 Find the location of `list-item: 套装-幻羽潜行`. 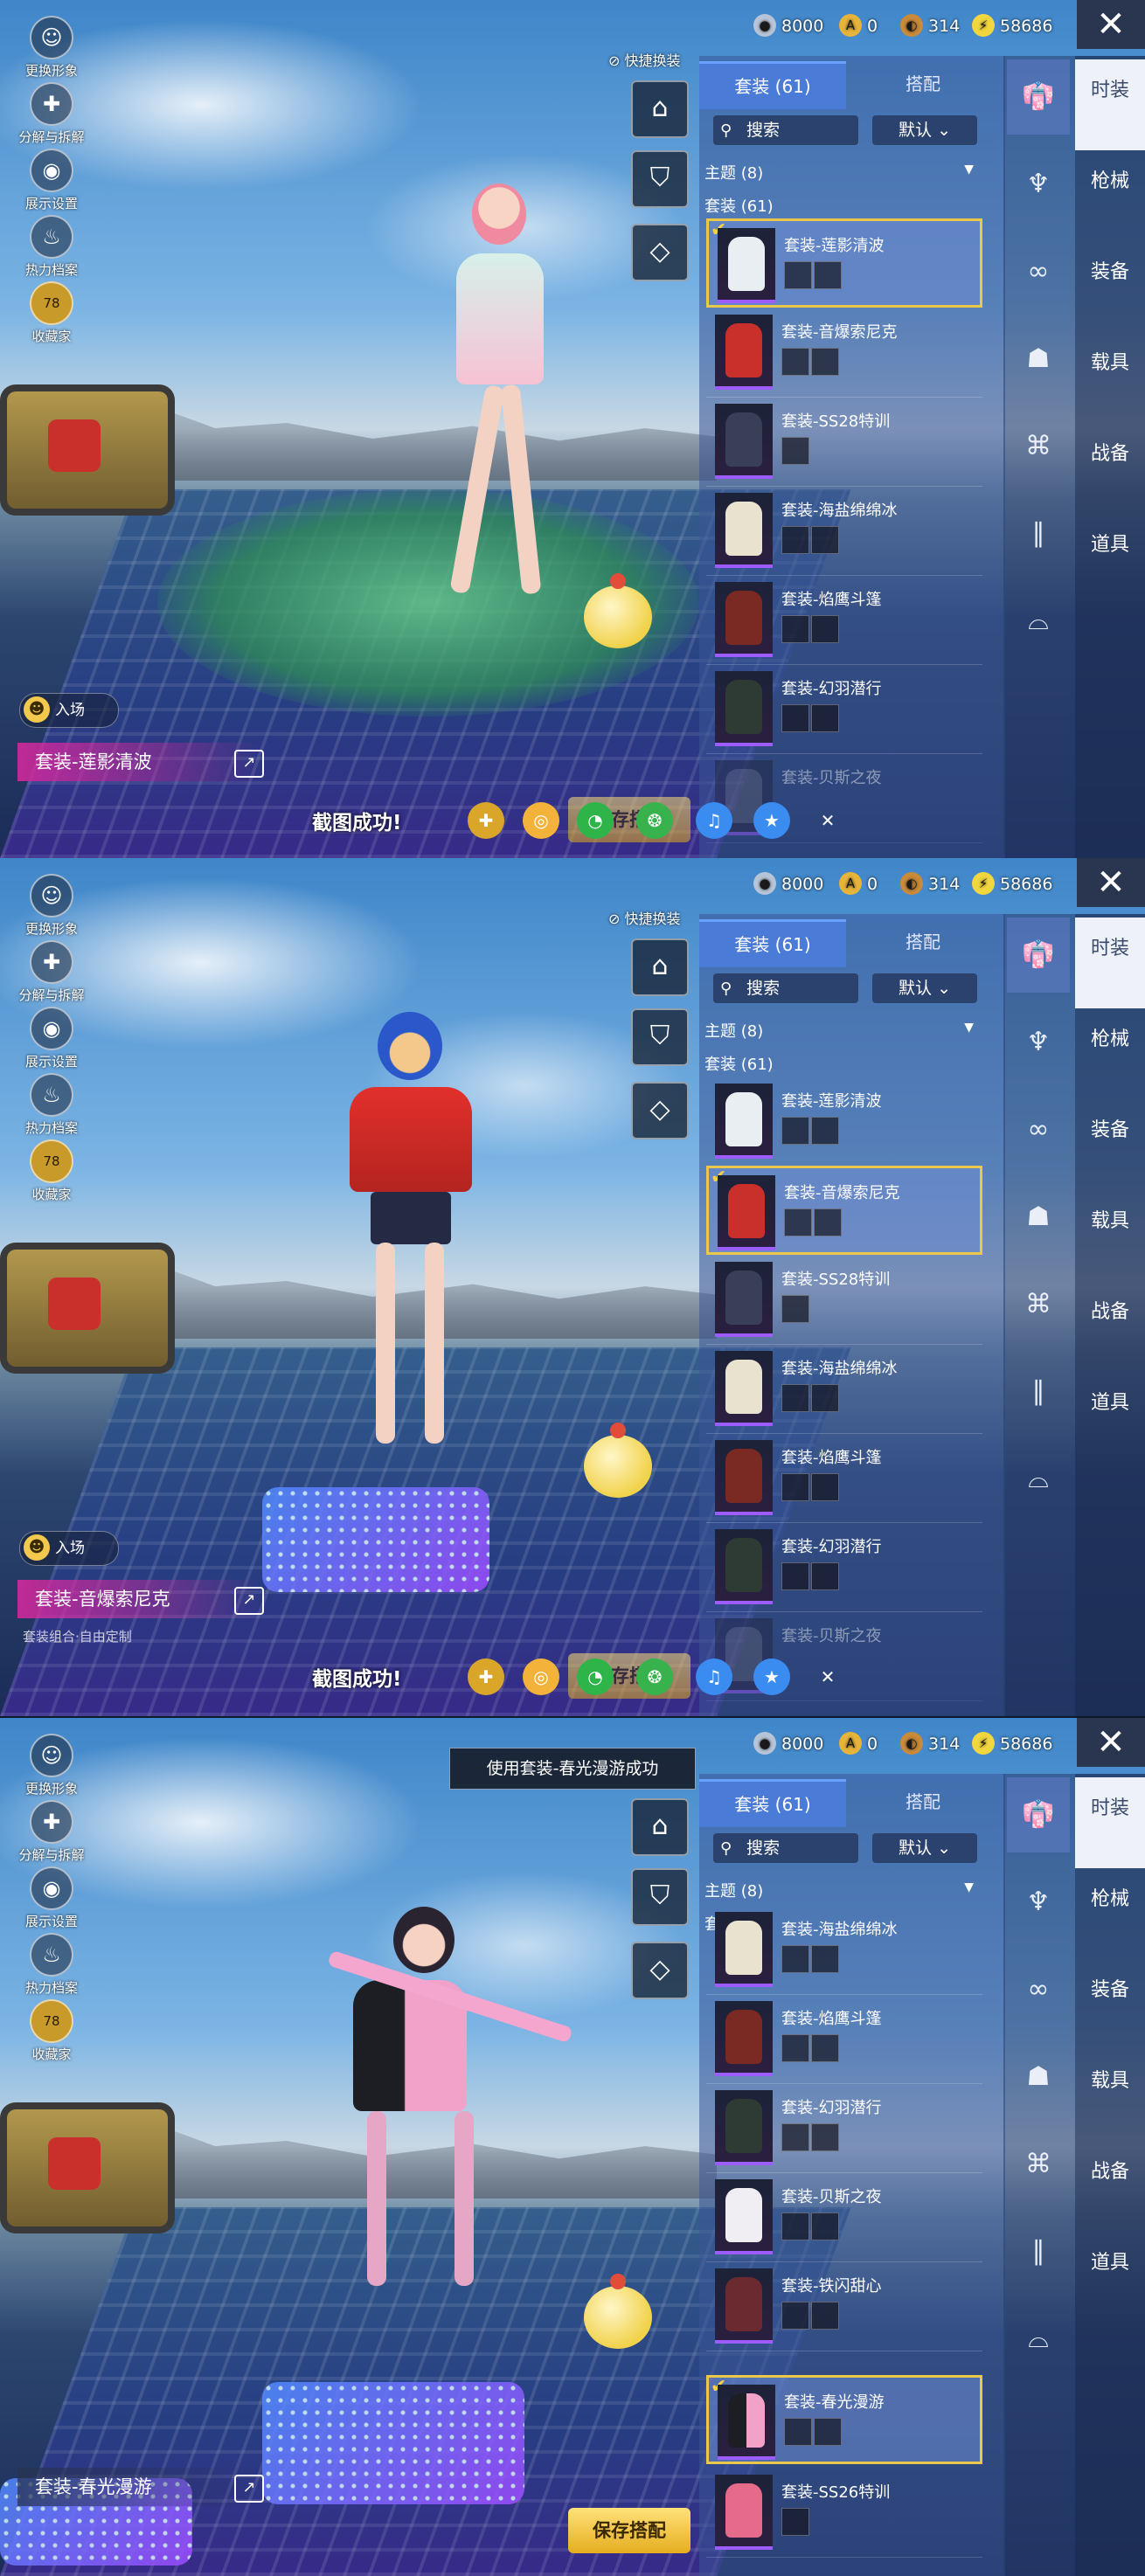

list-item: 套装-幻羽潜行 is located at coordinates (844, 2128).